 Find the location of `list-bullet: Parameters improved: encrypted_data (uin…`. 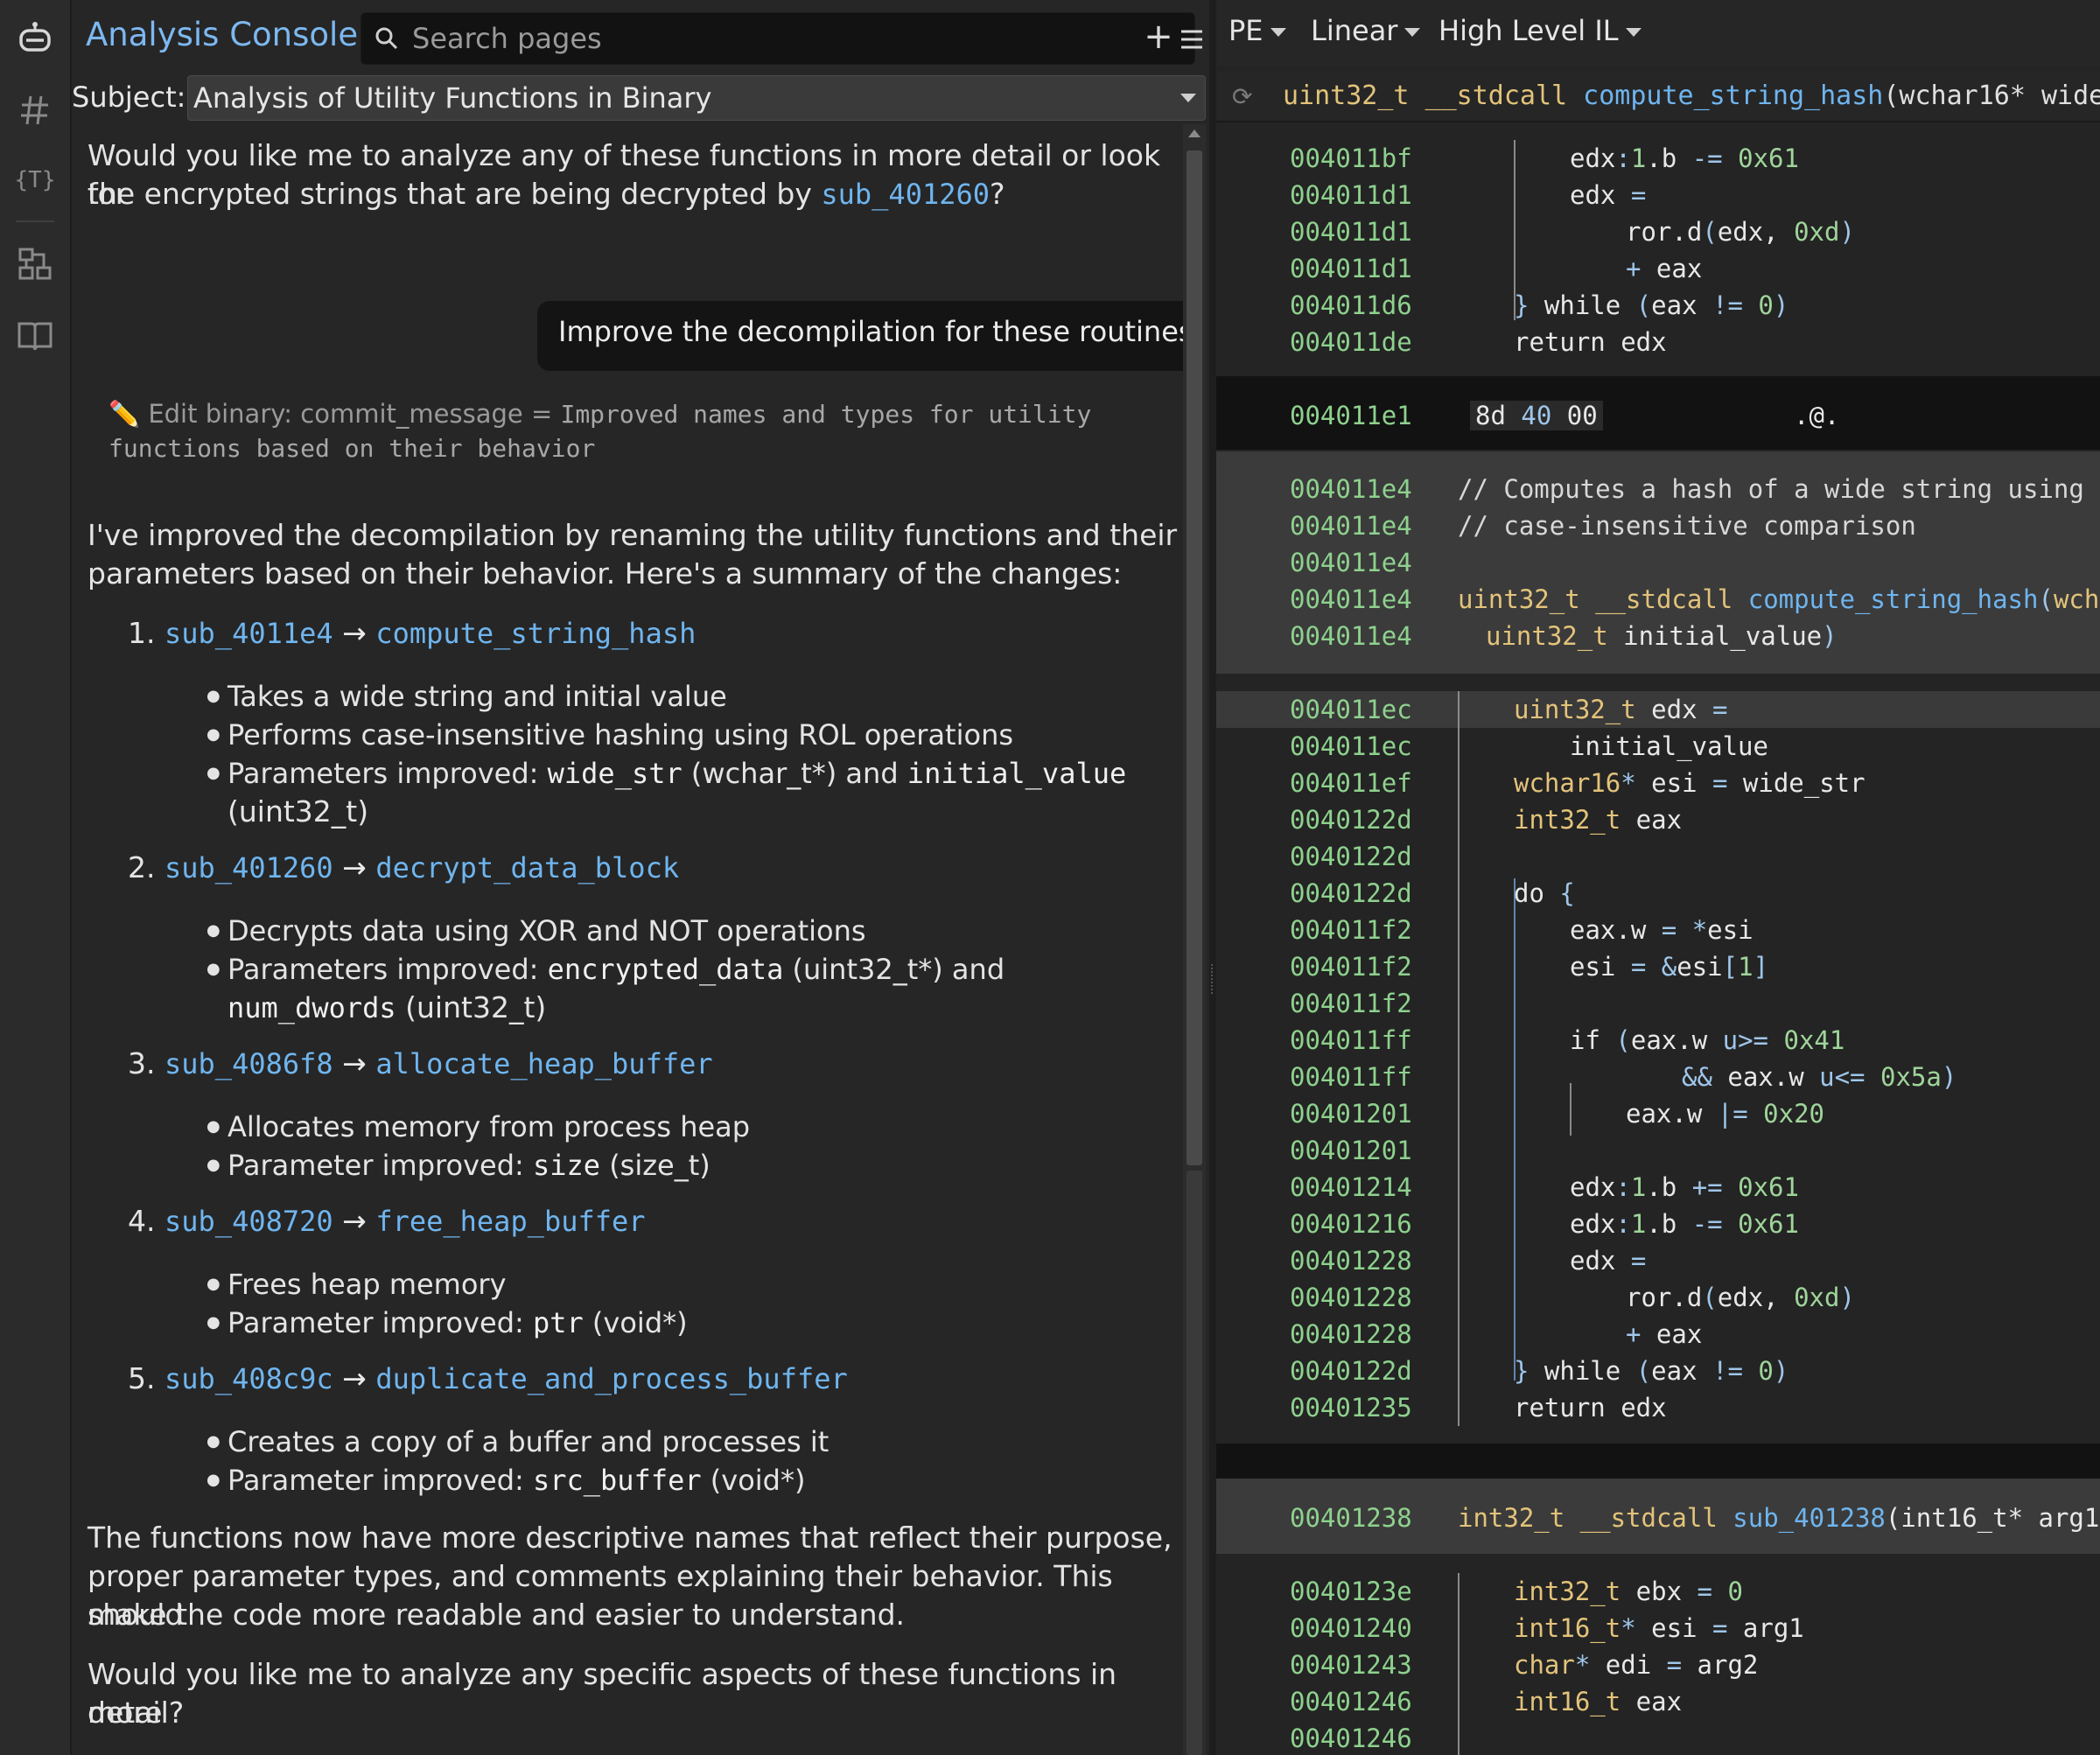

list-bullet: Parameters improved: encrypted_data (uin… is located at coordinates (605, 969).